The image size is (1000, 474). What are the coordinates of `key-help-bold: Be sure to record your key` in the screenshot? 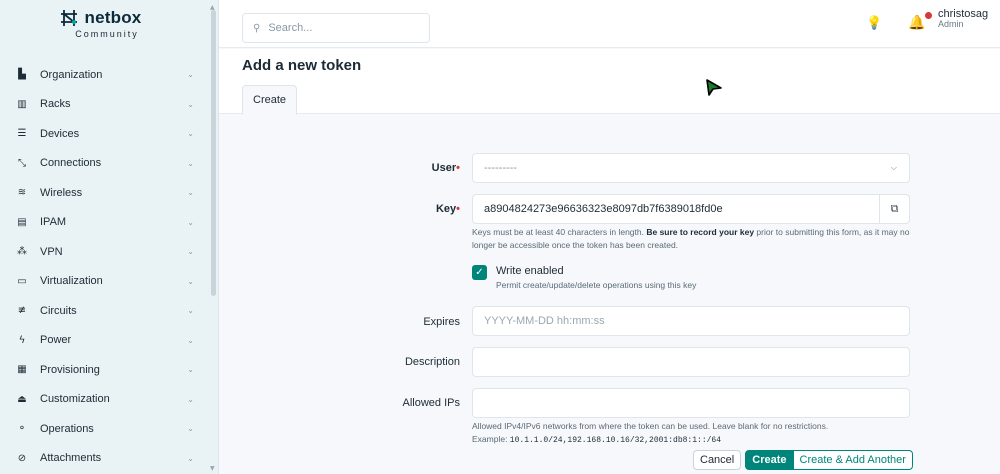 It's located at (700, 232).